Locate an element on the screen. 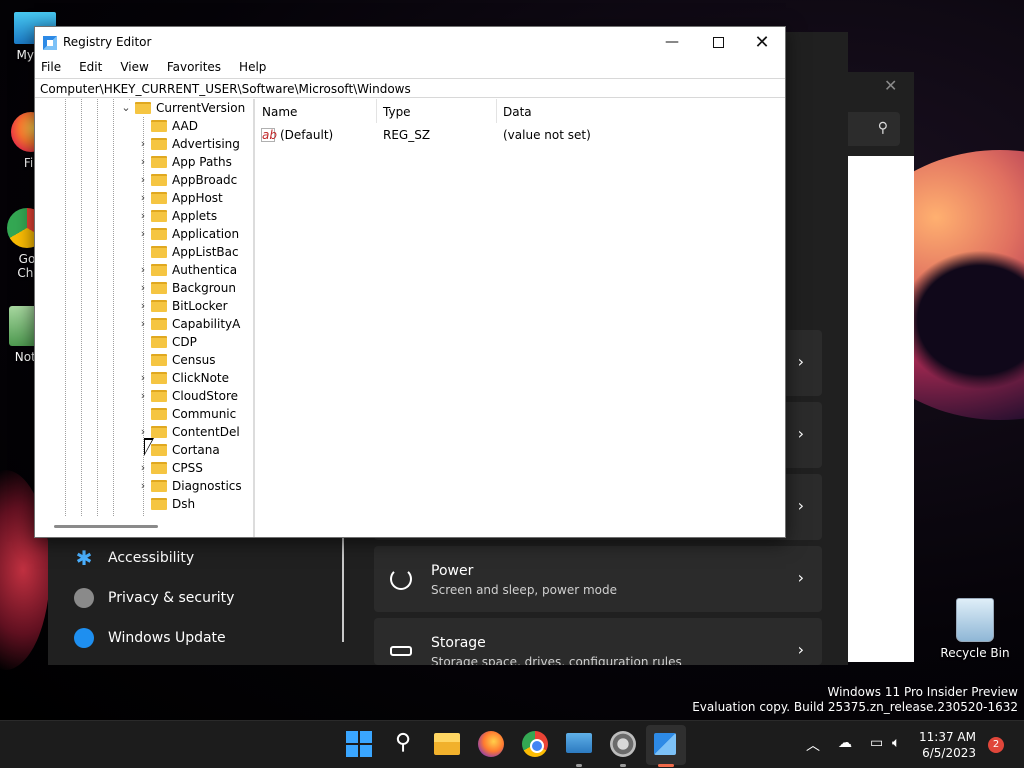 Image resolution: width=1024 pixels, height=768 pixels. tree-item: › CloudStore is located at coordinates (143, 396).